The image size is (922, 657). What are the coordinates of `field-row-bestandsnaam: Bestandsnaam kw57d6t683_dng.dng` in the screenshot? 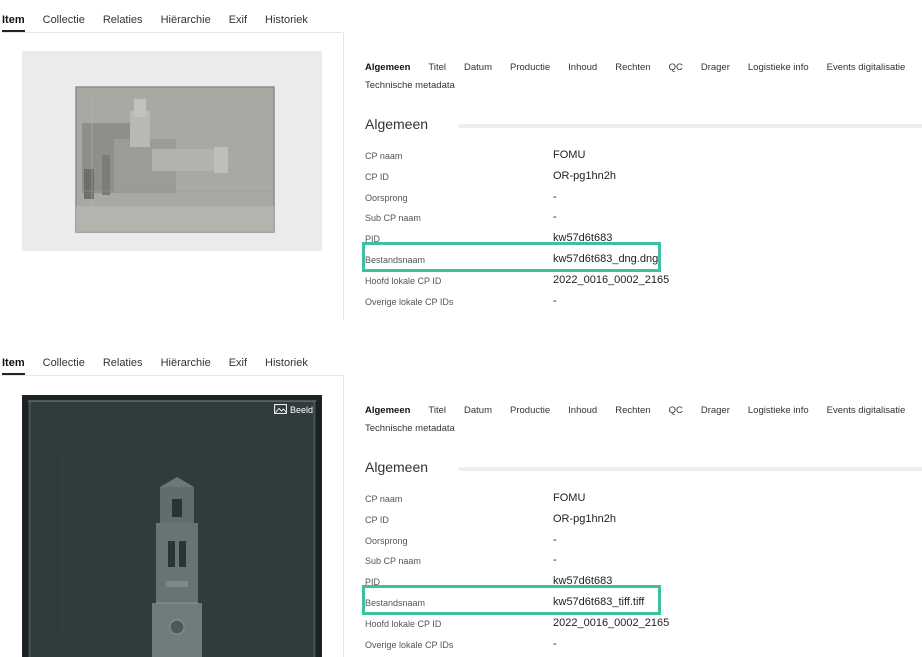 It's located at (643, 260).